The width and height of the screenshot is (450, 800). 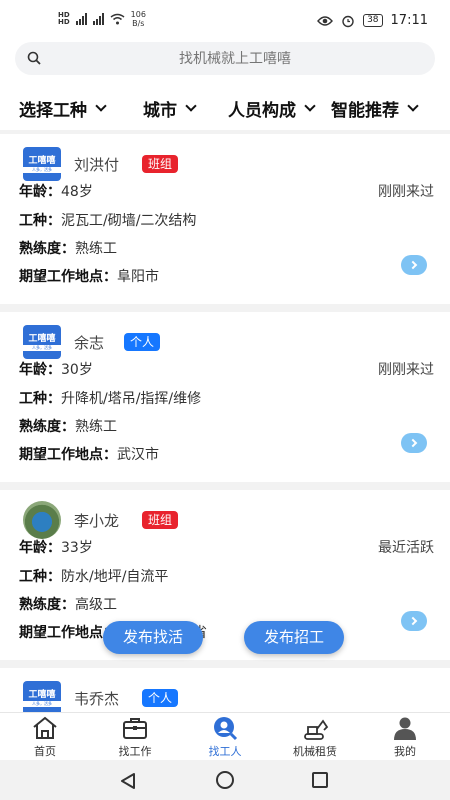 I want to click on worker-name: 李小龙, so click(x=97, y=521).